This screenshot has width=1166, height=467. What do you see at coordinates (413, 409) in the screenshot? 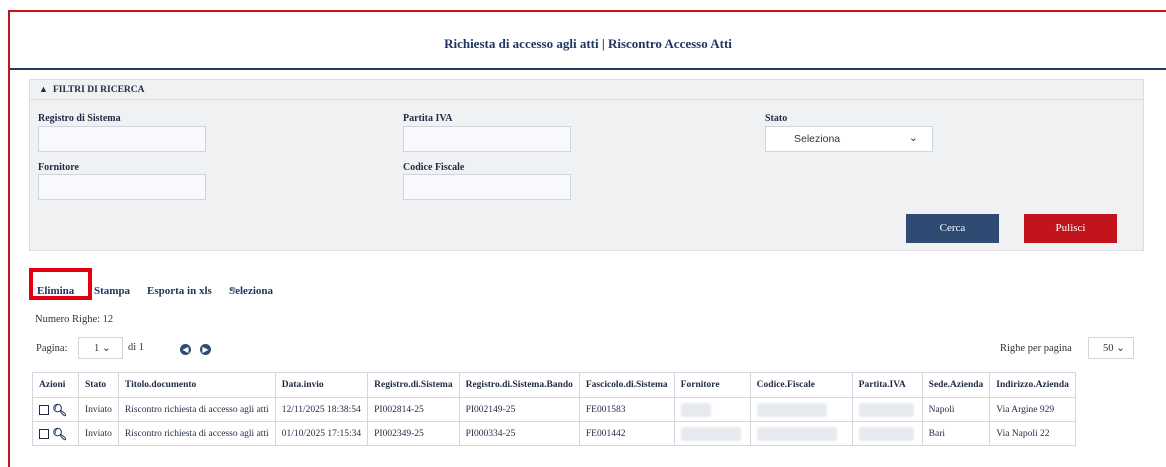
I see `cell-registro: PI002814-25` at bounding box center [413, 409].